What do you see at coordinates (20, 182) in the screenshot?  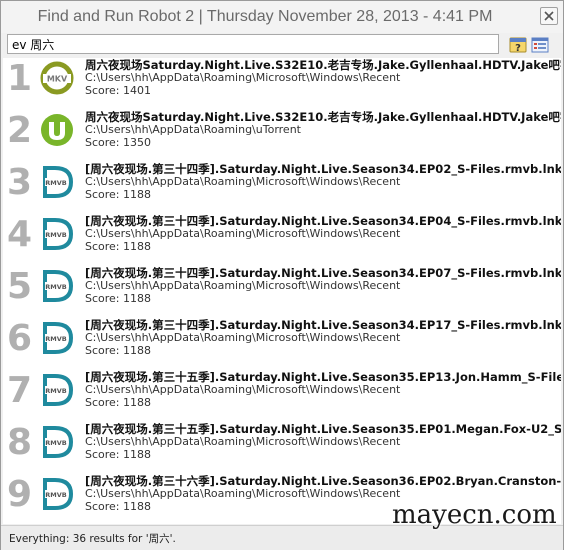 I see `result-rank: 3` at bounding box center [20, 182].